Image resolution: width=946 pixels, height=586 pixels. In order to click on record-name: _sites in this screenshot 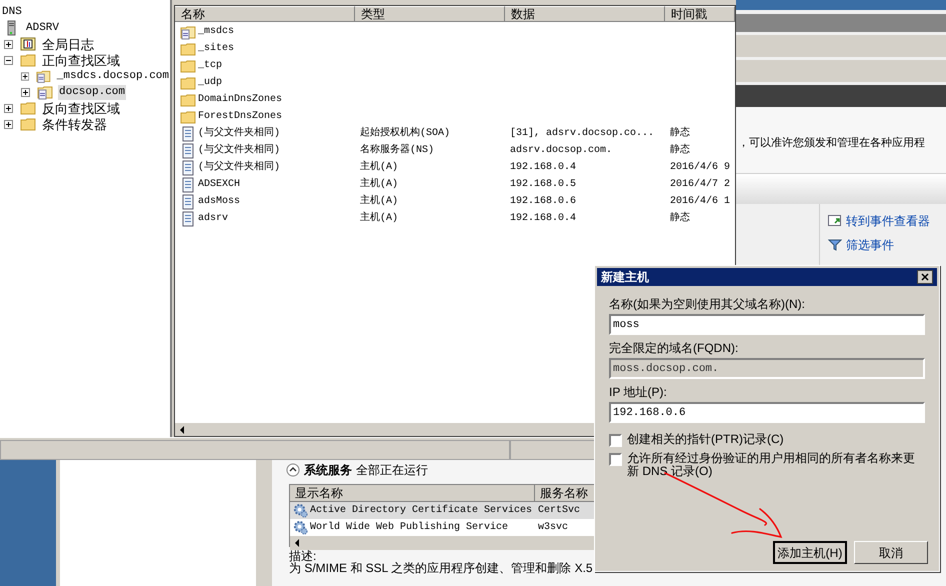, I will do `click(216, 49)`.